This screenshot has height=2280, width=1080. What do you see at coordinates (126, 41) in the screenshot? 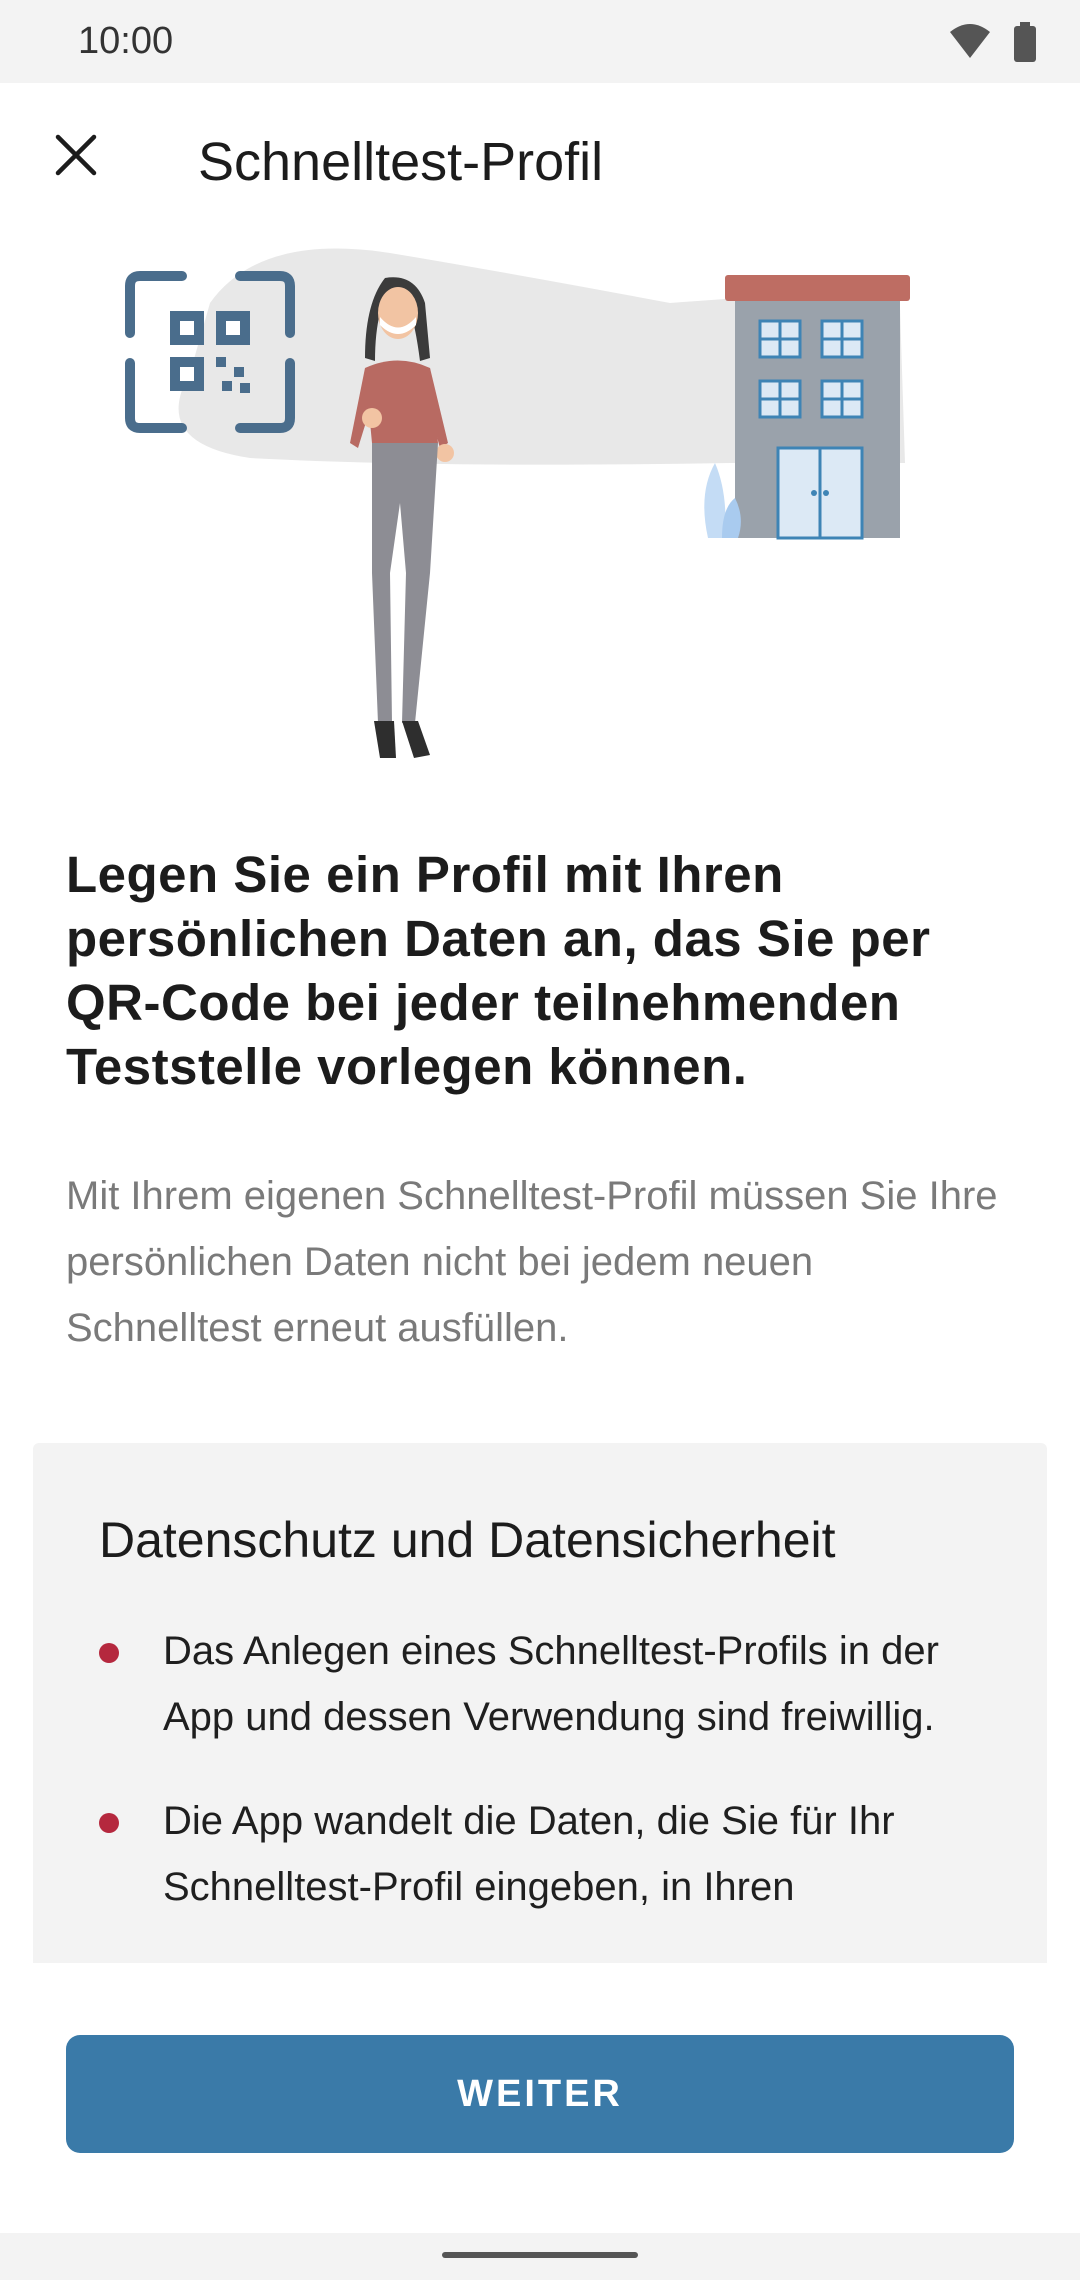
I see `status-time: 10:00` at bounding box center [126, 41].